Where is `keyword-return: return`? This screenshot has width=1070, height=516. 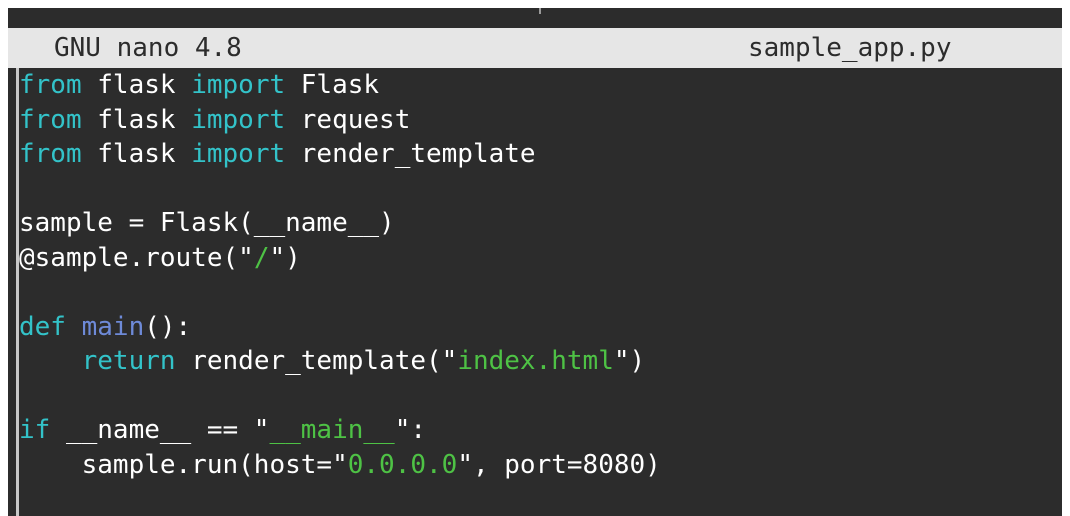
keyword-return: return is located at coordinates (128, 361).